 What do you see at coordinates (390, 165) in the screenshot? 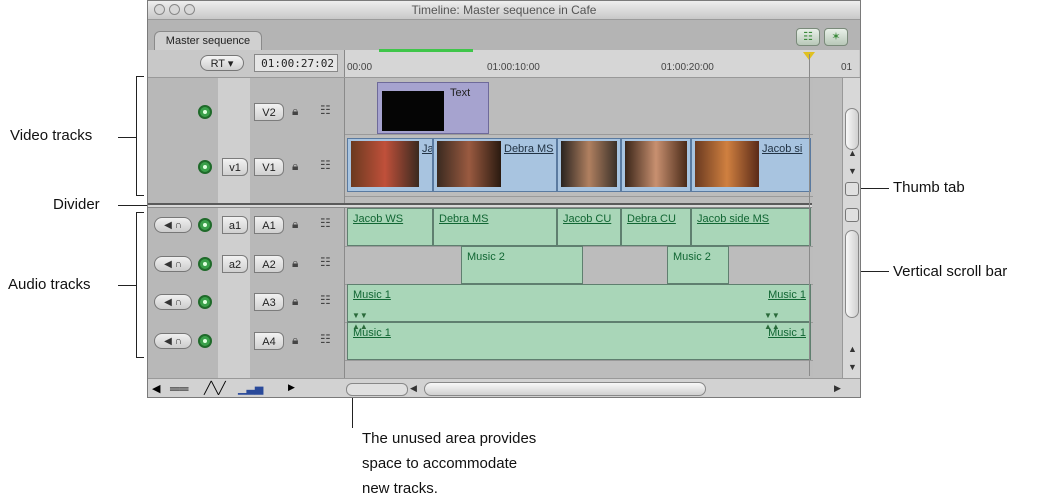
I see `video-clip: Ja` at bounding box center [390, 165].